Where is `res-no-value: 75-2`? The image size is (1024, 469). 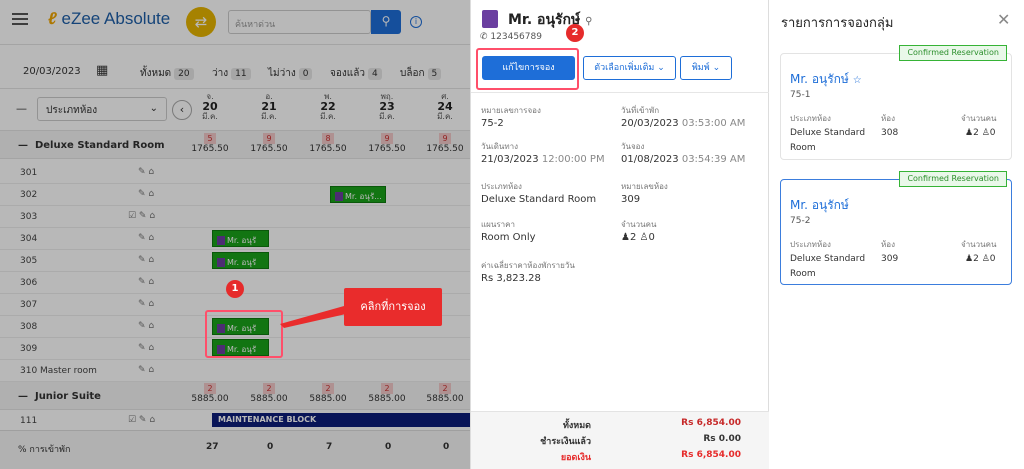
res-no-value: 75-2 is located at coordinates (492, 123).